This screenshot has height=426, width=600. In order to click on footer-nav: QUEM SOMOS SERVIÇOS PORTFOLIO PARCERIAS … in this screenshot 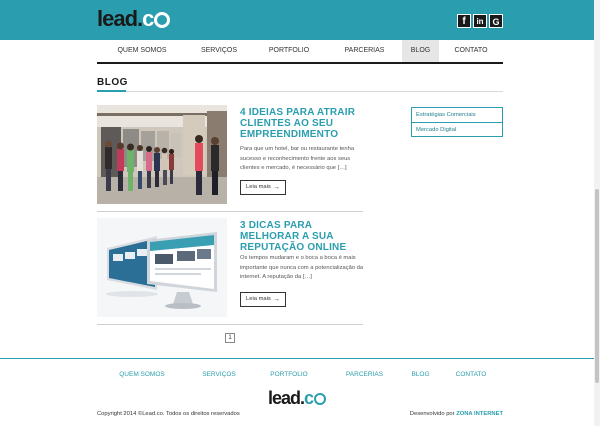, I will do `click(300, 374)`.